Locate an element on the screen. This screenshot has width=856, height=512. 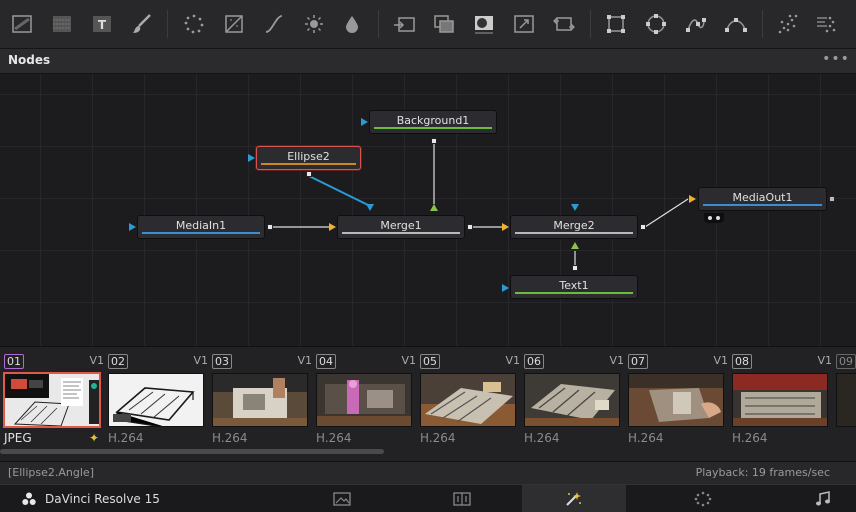
edit-page-icon is located at coordinates (462, 499).